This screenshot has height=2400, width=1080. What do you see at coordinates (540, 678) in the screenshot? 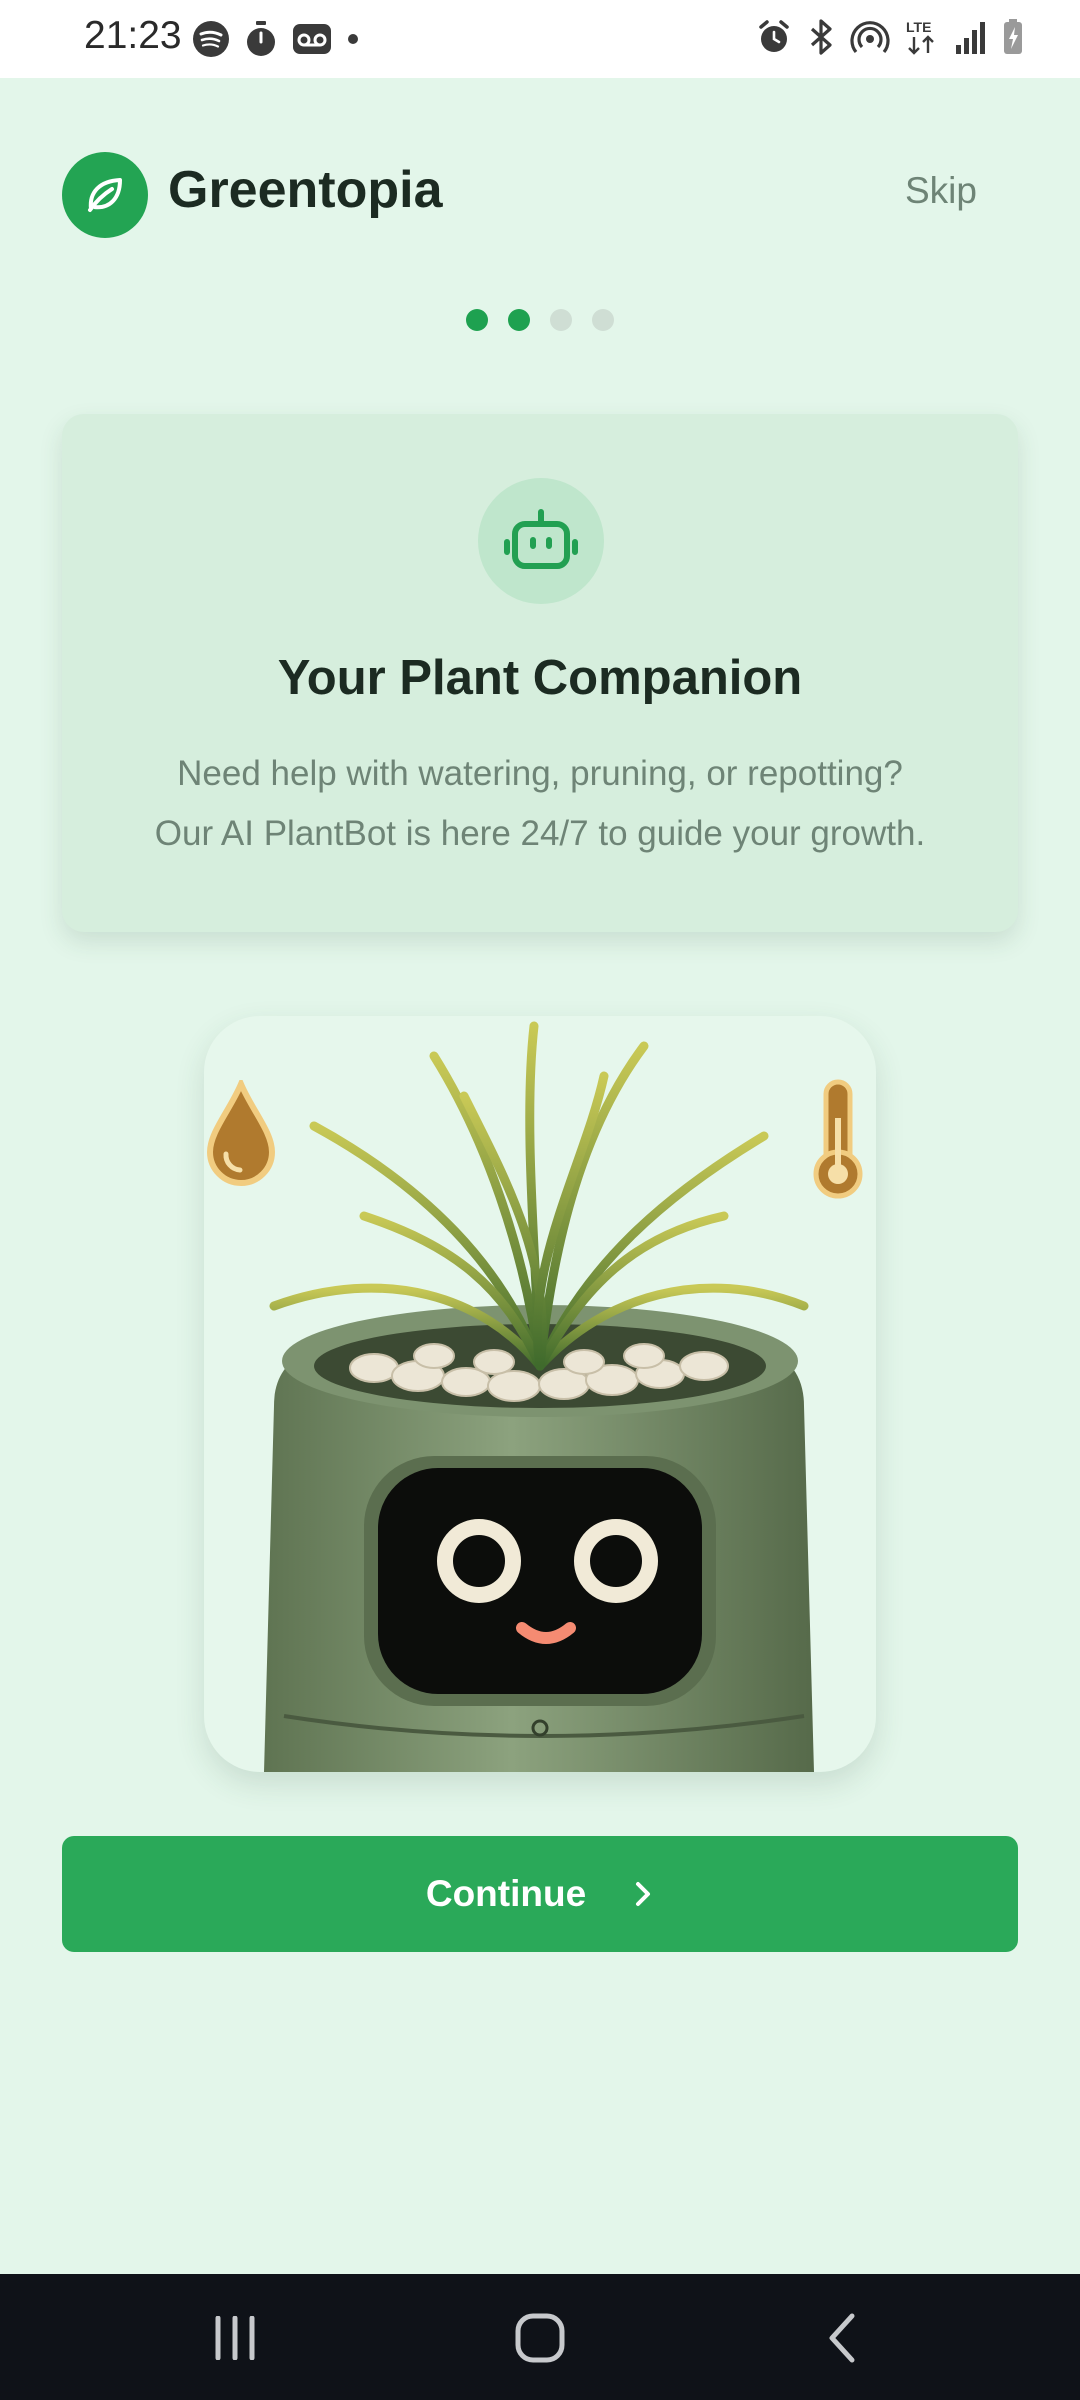
I see `feature-title: Your Plant Companion` at bounding box center [540, 678].